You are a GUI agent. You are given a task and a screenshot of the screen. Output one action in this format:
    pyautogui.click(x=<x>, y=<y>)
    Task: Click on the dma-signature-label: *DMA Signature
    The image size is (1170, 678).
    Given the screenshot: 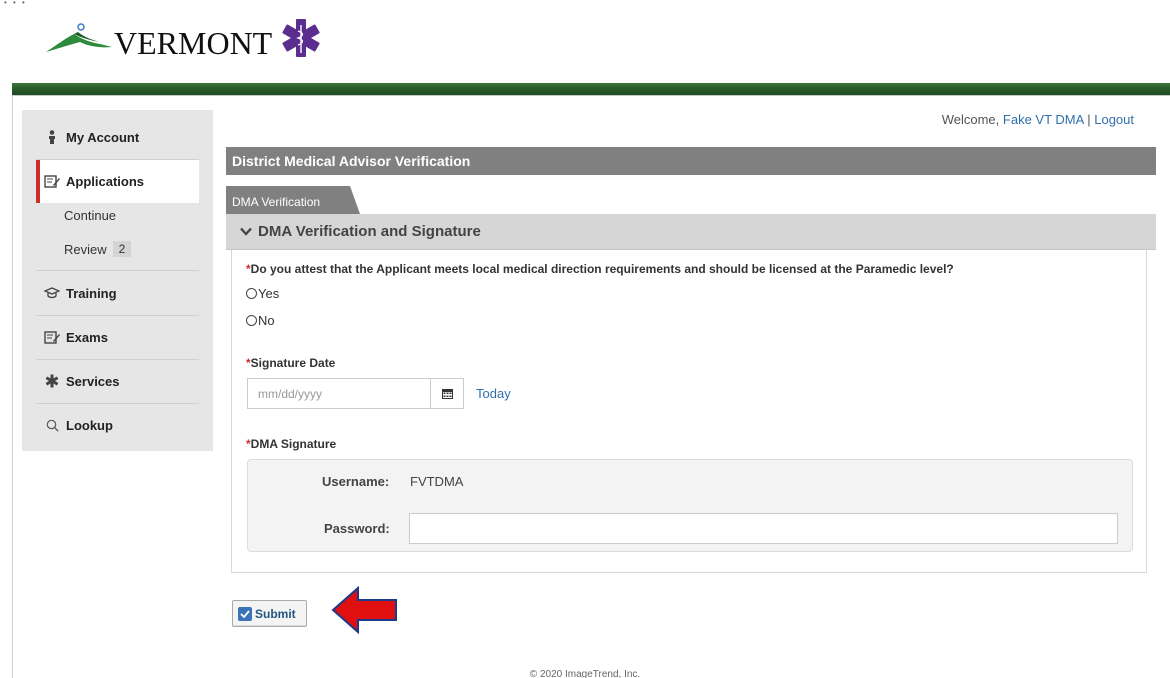 What is the action you would take?
    pyautogui.click(x=291, y=444)
    